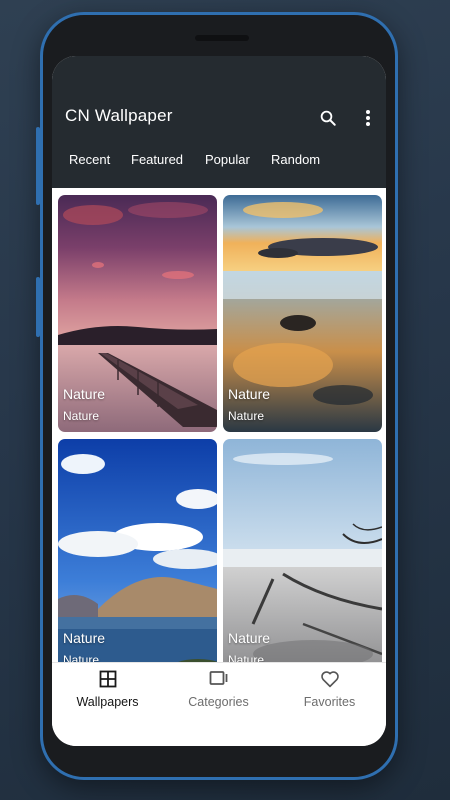 This screenshot has width=450, height=800. I want to click on nav-label: Wallpapers, so click(107, 702).